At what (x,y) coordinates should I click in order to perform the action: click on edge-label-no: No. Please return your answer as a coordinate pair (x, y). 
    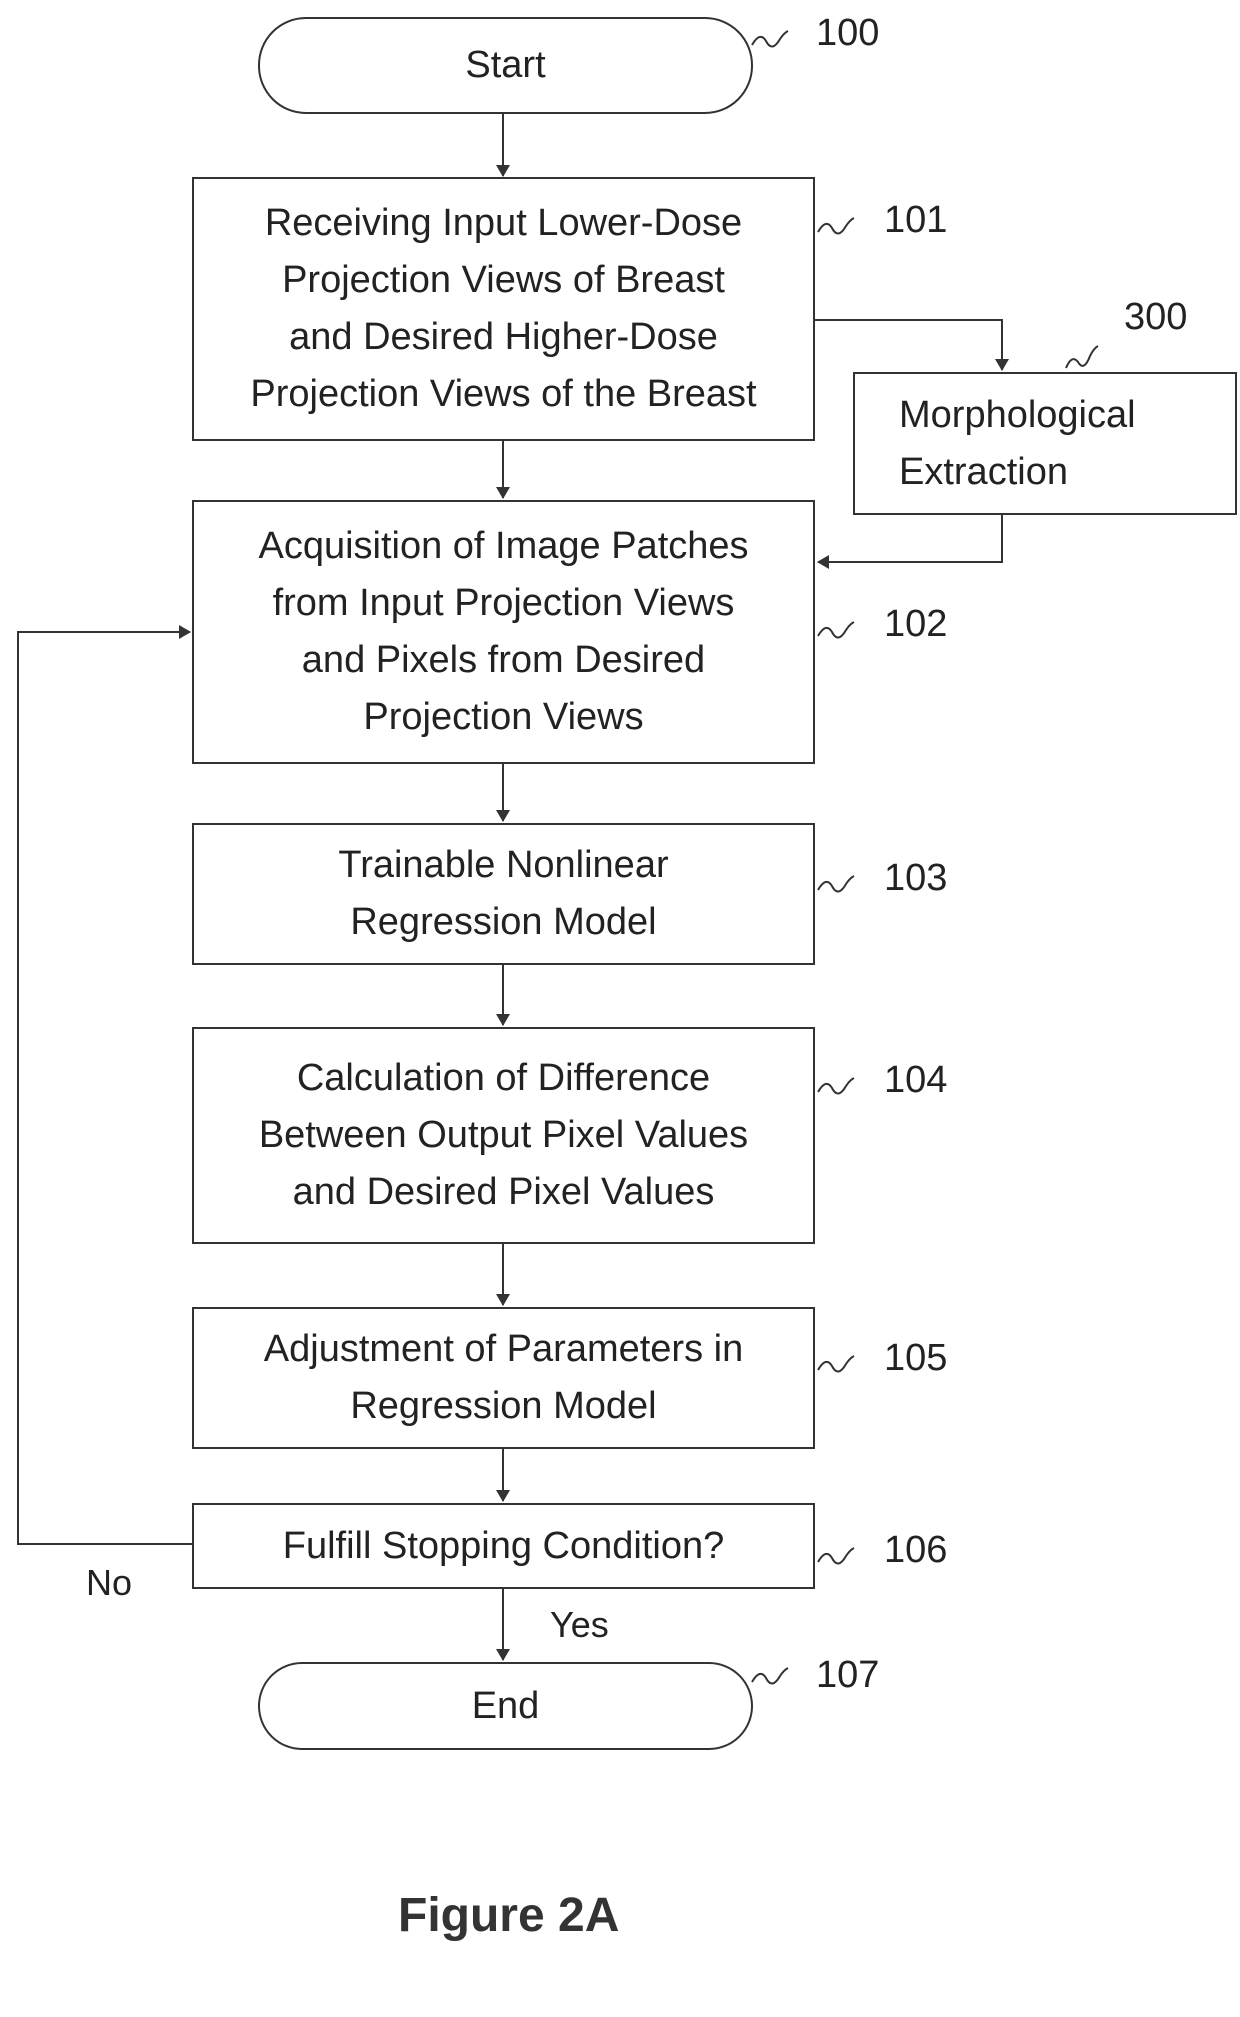
    Looking at the image, I should click on (109, 1582).